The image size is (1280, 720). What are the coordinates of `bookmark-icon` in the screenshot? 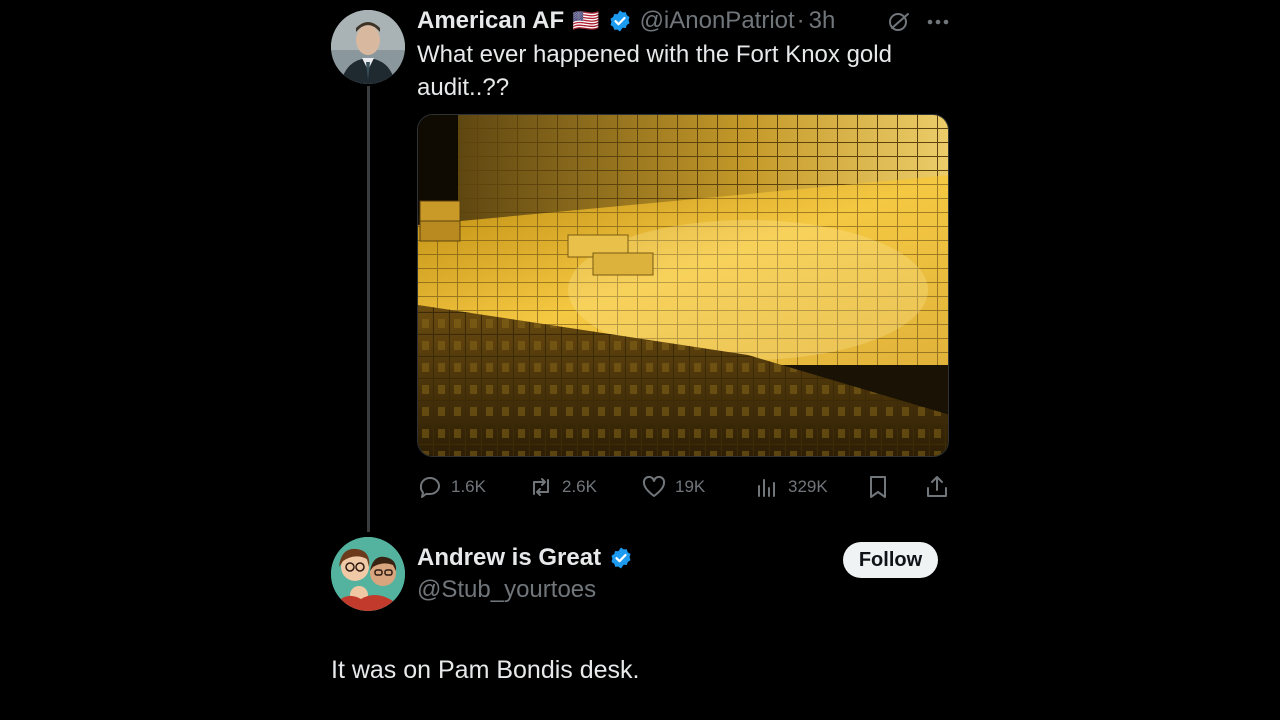 It's located at (878, 487).